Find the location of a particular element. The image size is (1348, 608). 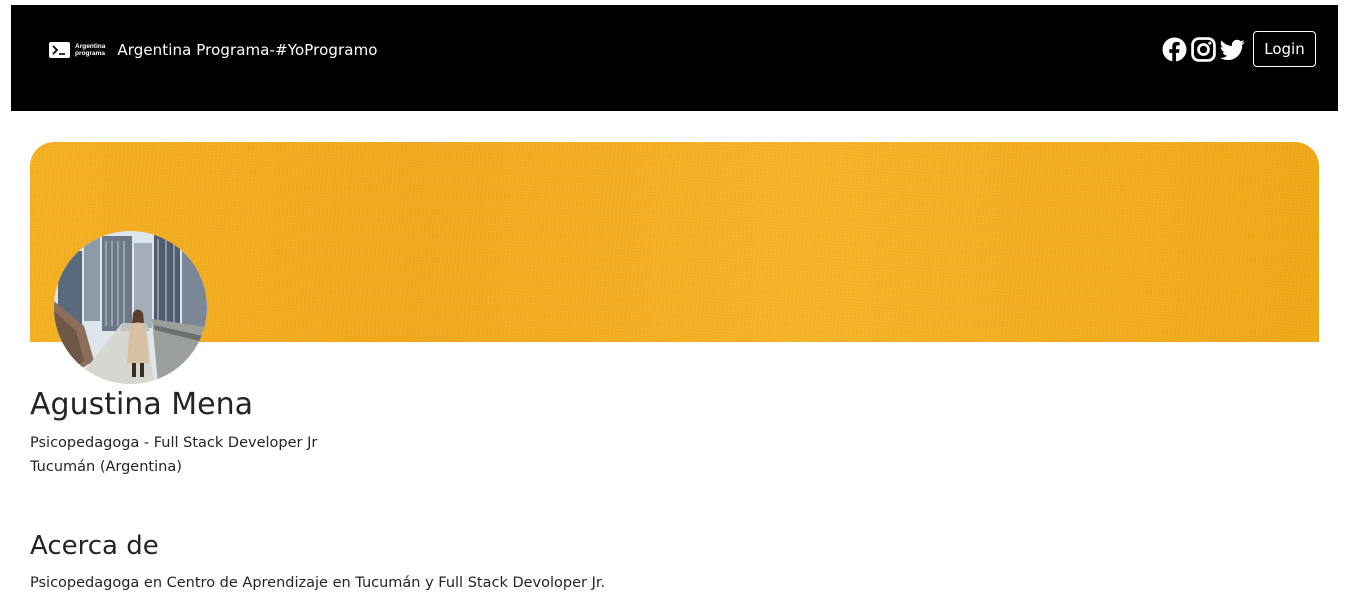

terminal-icon is located at coordinates (59, 50).